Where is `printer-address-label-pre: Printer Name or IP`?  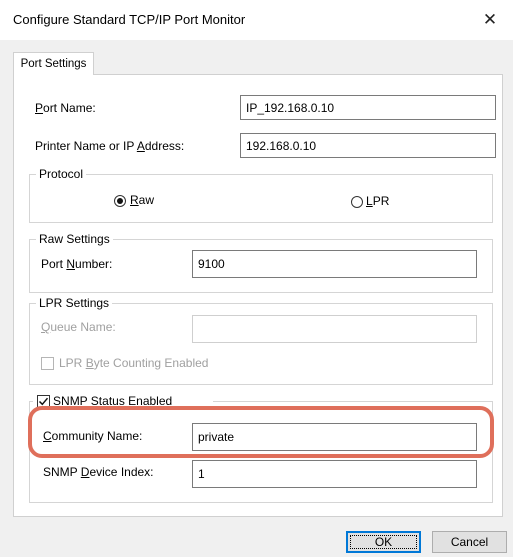
printer-address-label-pre: Printer Name or IP is located at coordinates (86, 146).